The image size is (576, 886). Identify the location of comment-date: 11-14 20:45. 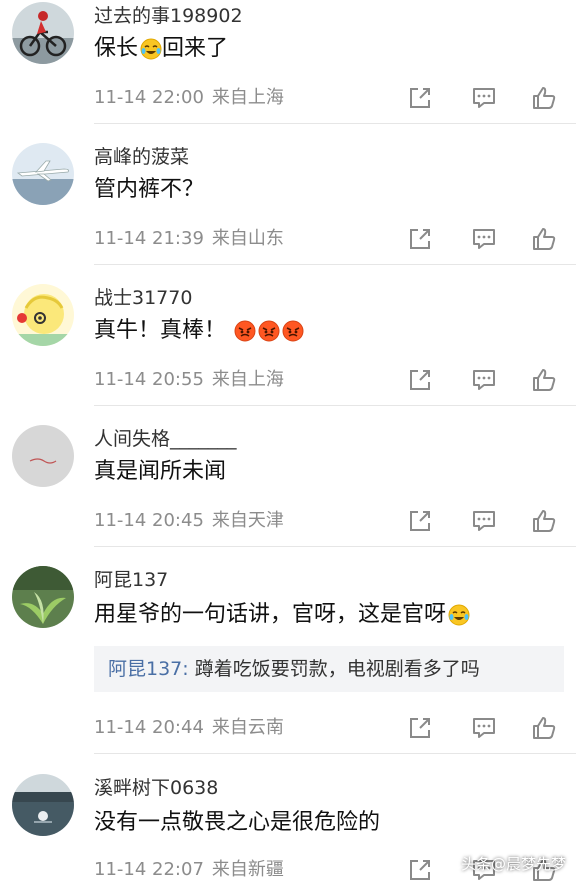
(149, 520).